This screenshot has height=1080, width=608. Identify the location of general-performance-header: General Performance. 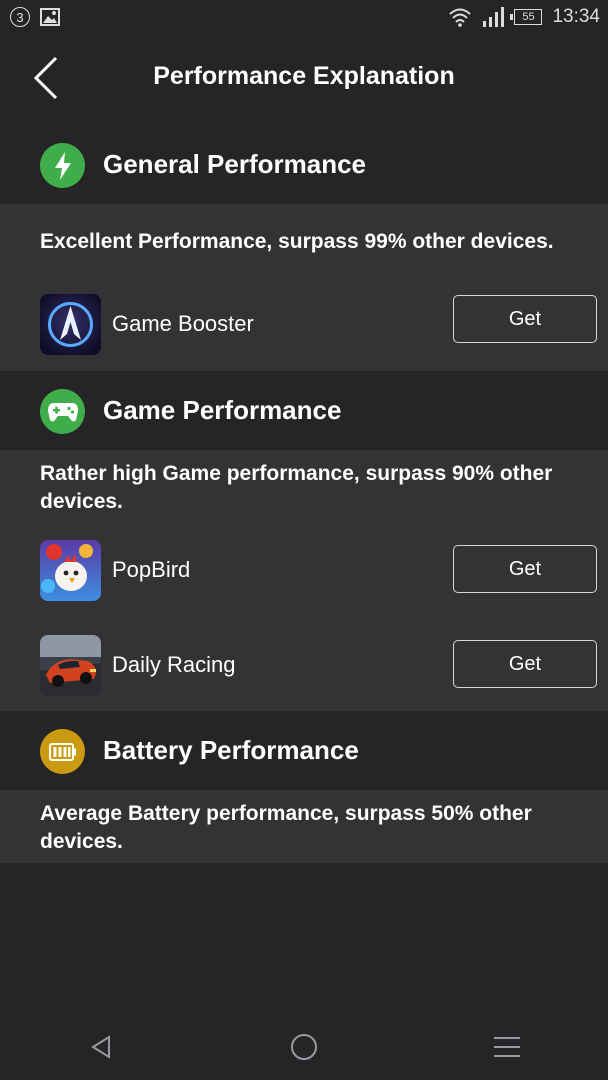
(304, 165).